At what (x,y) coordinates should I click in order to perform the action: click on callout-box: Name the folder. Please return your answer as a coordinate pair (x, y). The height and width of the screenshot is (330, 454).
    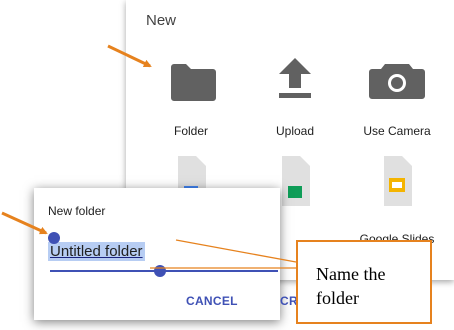
    Looking at the image, I should click on (364, 282).